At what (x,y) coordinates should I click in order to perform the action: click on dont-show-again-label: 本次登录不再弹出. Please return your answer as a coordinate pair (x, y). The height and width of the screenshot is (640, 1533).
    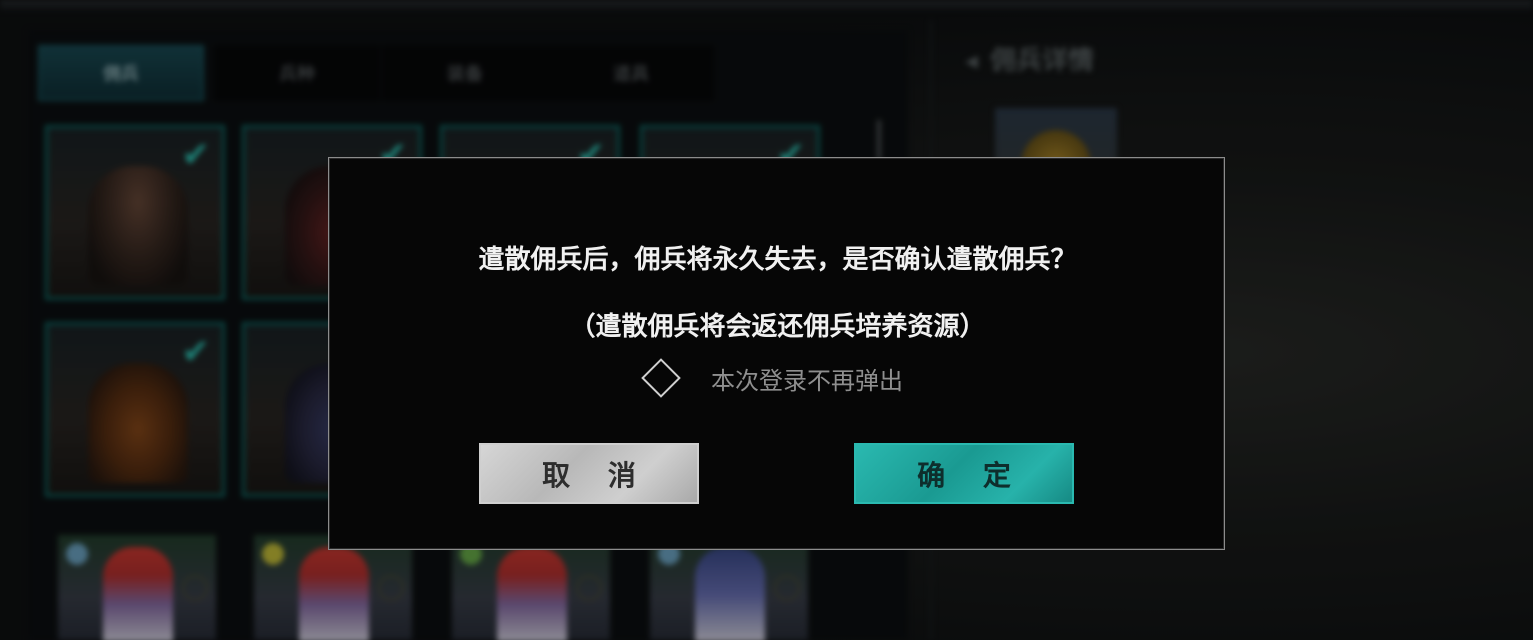
    Looking at the image, I should click on (807, 380).